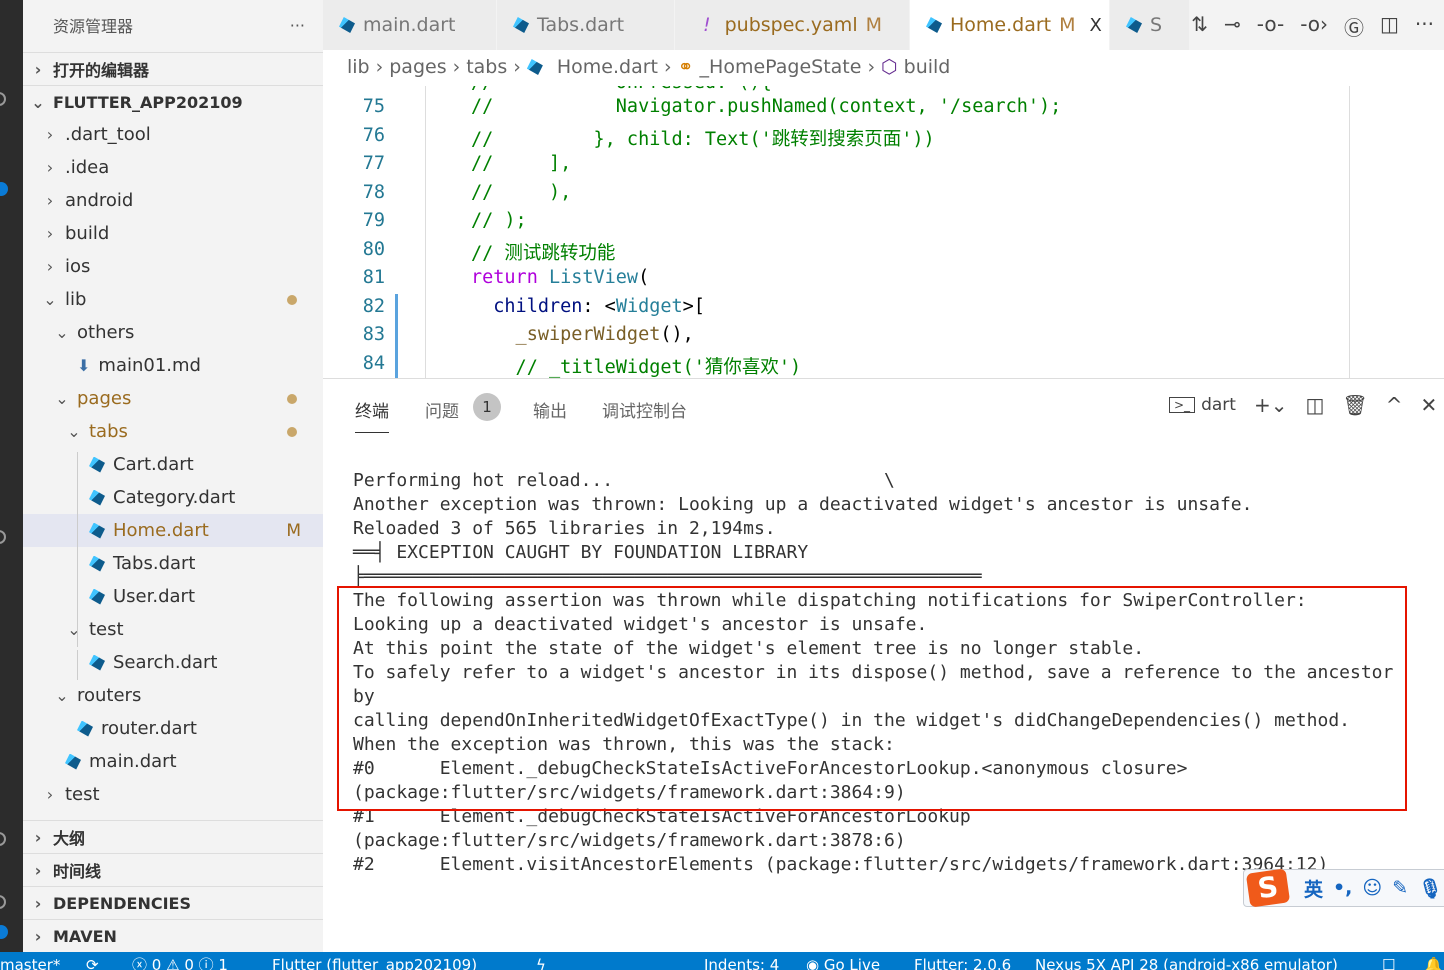  Describe the element at coordinates (1218, 405) in the screenshot. I see `terminal-name: dart` at that location.